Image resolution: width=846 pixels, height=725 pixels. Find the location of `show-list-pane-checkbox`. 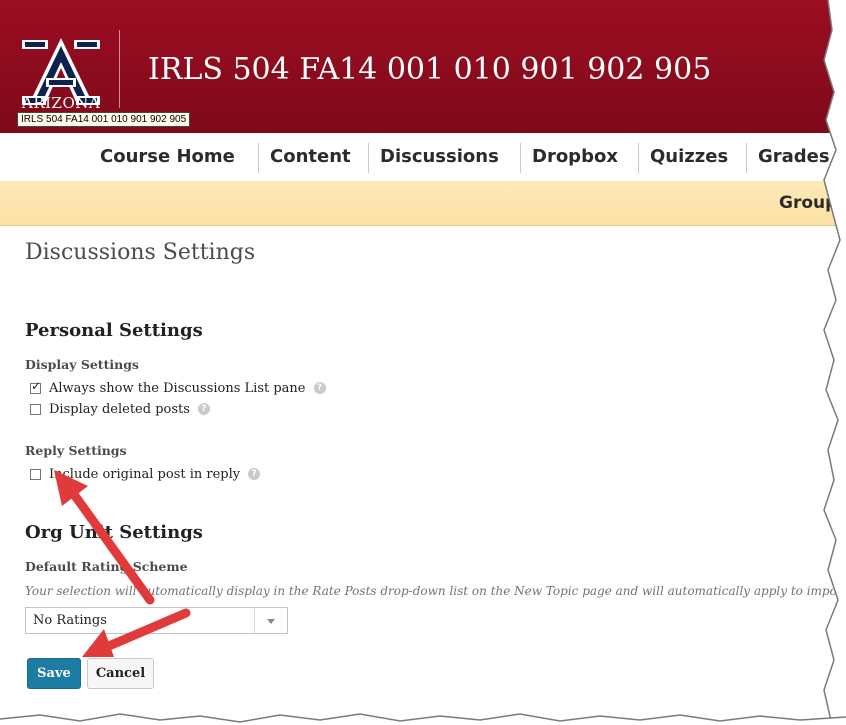

show-list-pane-checkbox is located at coordinates (35, 386).